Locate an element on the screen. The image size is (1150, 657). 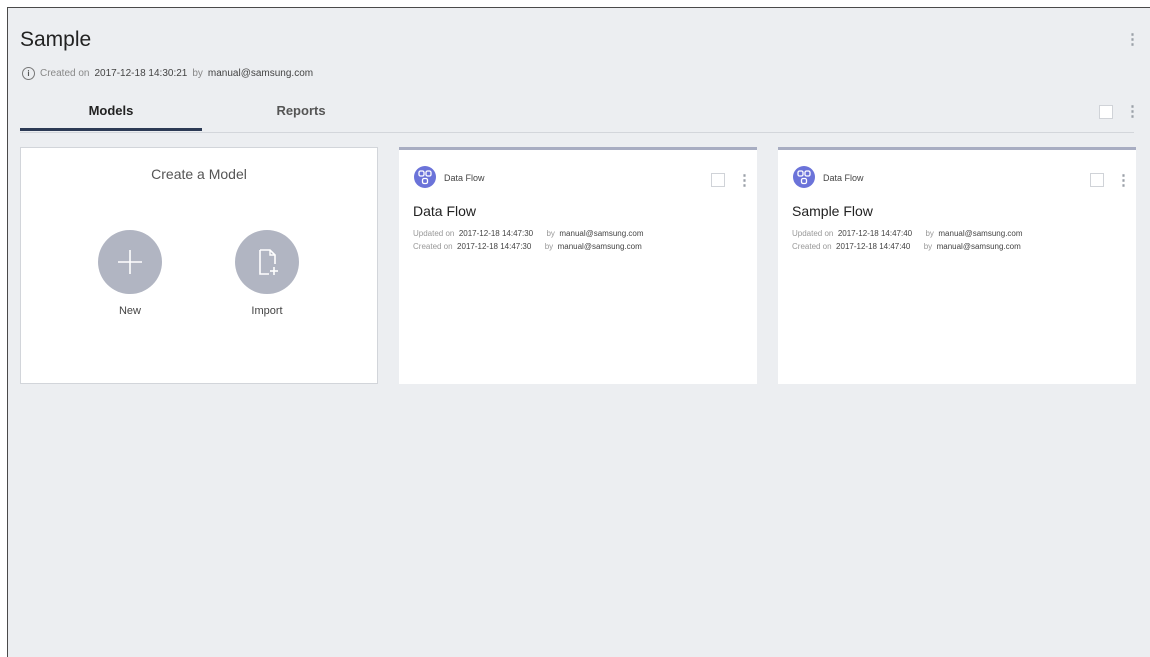
tab-models: Models is located at coordinates (111, 114).